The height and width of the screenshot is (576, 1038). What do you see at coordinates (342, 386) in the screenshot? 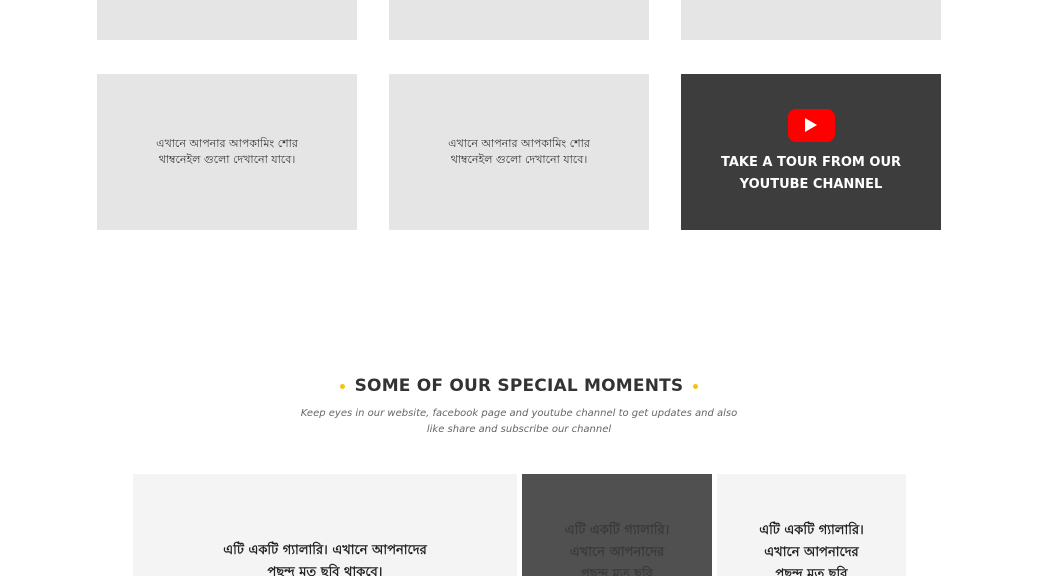
I see `heading-dot-left` at bounding box center [342, 386].